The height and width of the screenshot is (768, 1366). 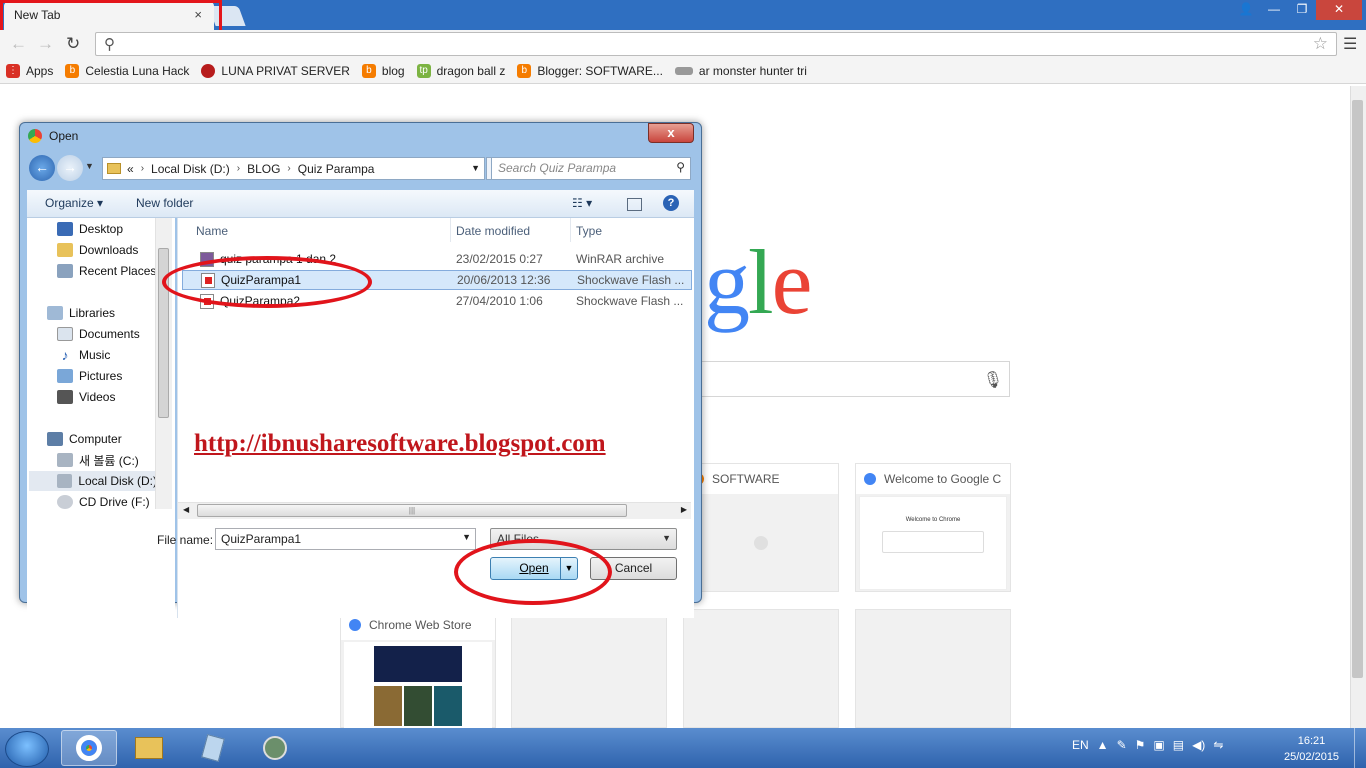 What do you see at coordinates (98, 334) in the screenshot?
I see `nav-item-documents: Documents` at bounding box center [98, 334].